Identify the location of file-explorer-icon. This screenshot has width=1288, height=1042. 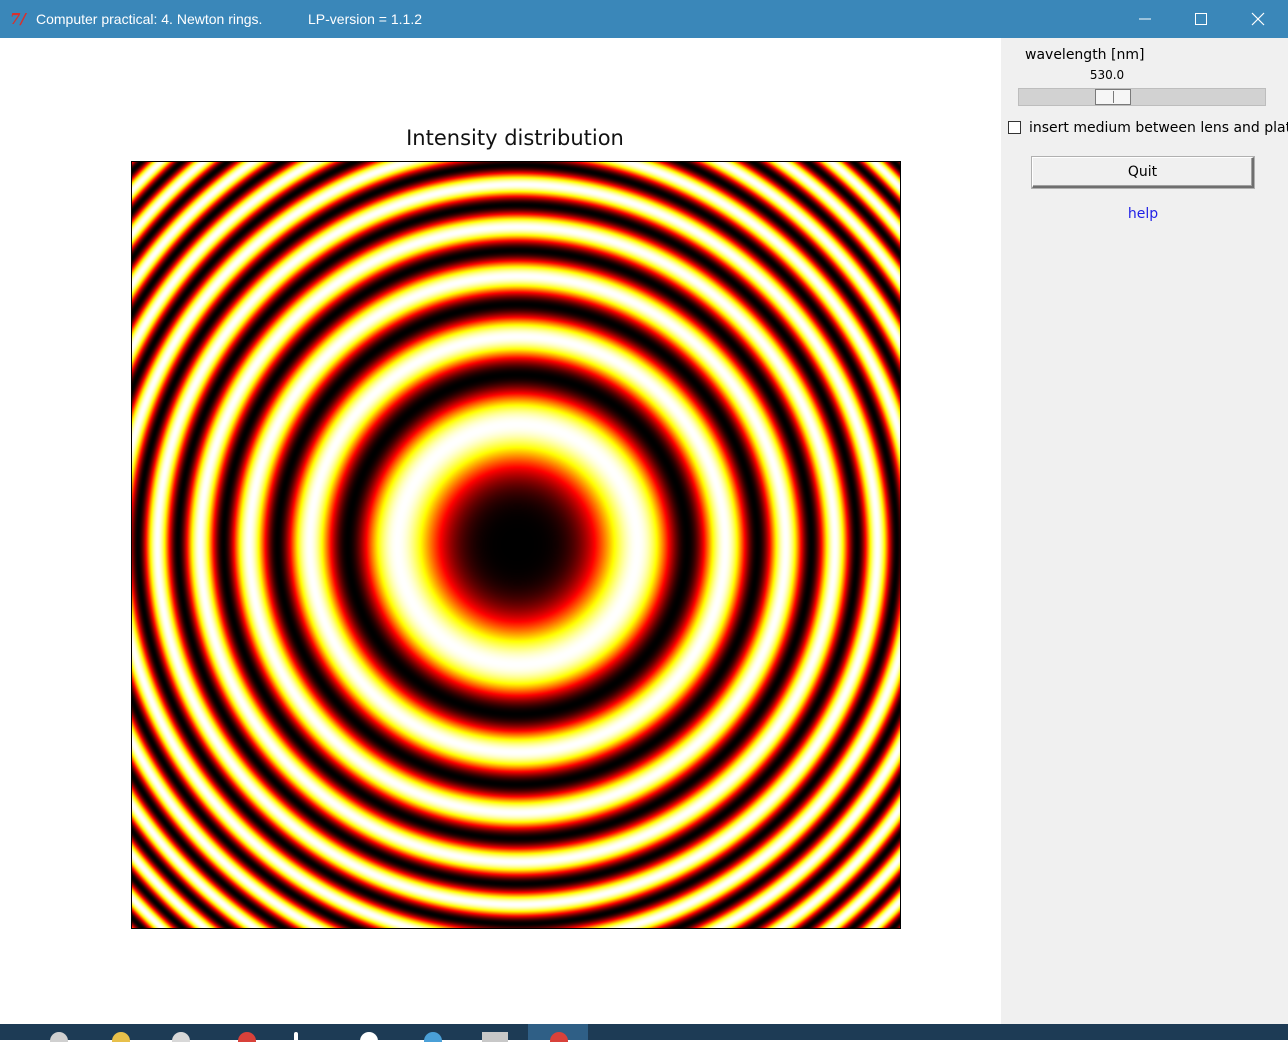
(121, 1037).